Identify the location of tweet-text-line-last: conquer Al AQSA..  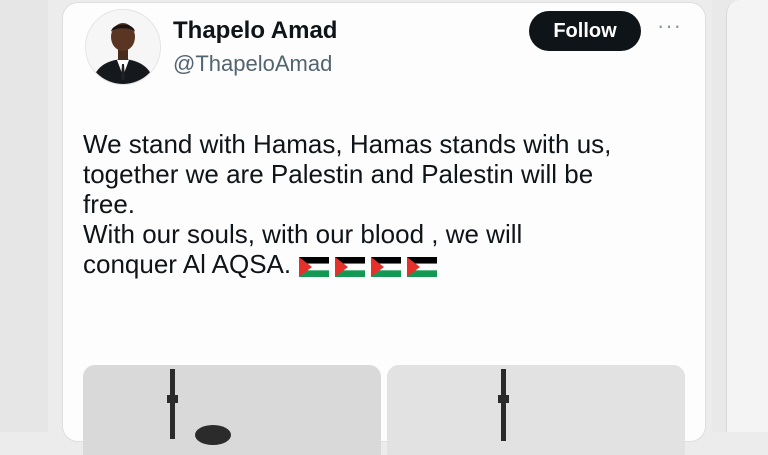
(388, 265).